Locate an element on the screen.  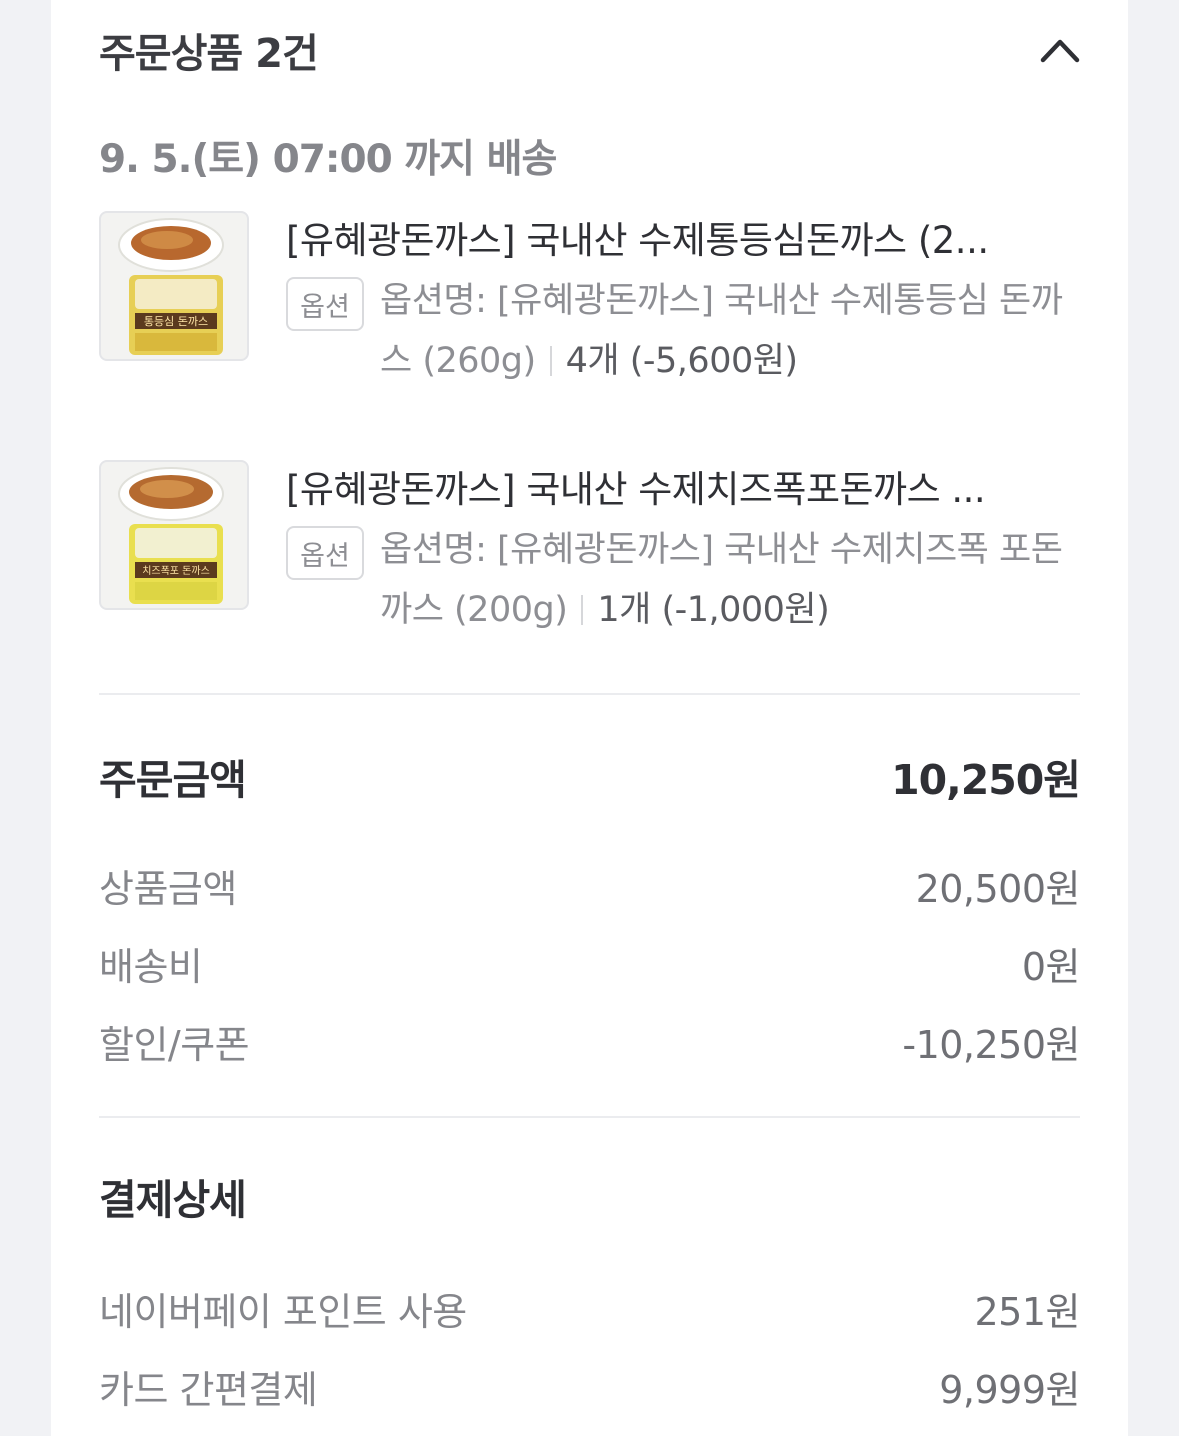
payment-row: 네이버페이 포인트 사용 251원 is located at coordinates (589, 1308).